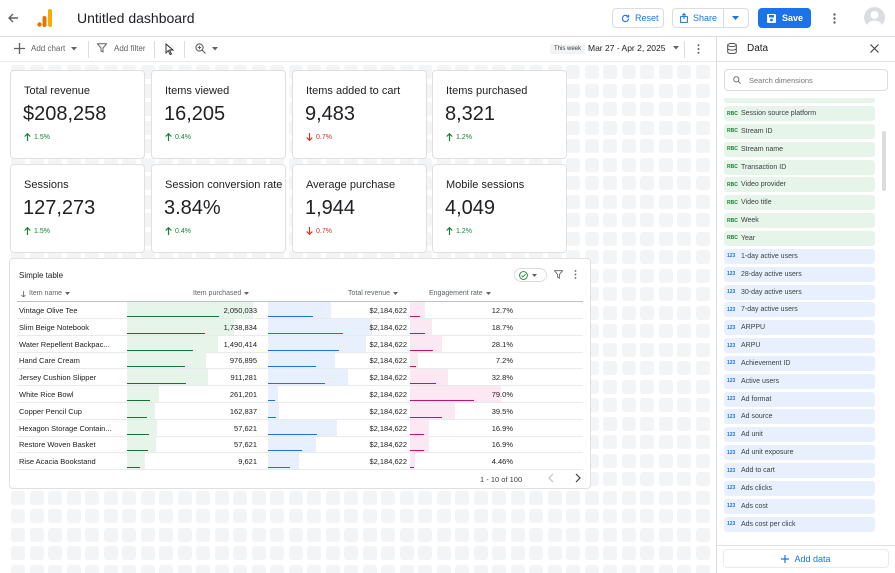 The width and height of the screenshot is (895, 573). Describe the element at coordinates (300, 361) in the screenshot. I see `table-row: Hand Care Cream 976,895 $2,184,622 7.2%` at that location.